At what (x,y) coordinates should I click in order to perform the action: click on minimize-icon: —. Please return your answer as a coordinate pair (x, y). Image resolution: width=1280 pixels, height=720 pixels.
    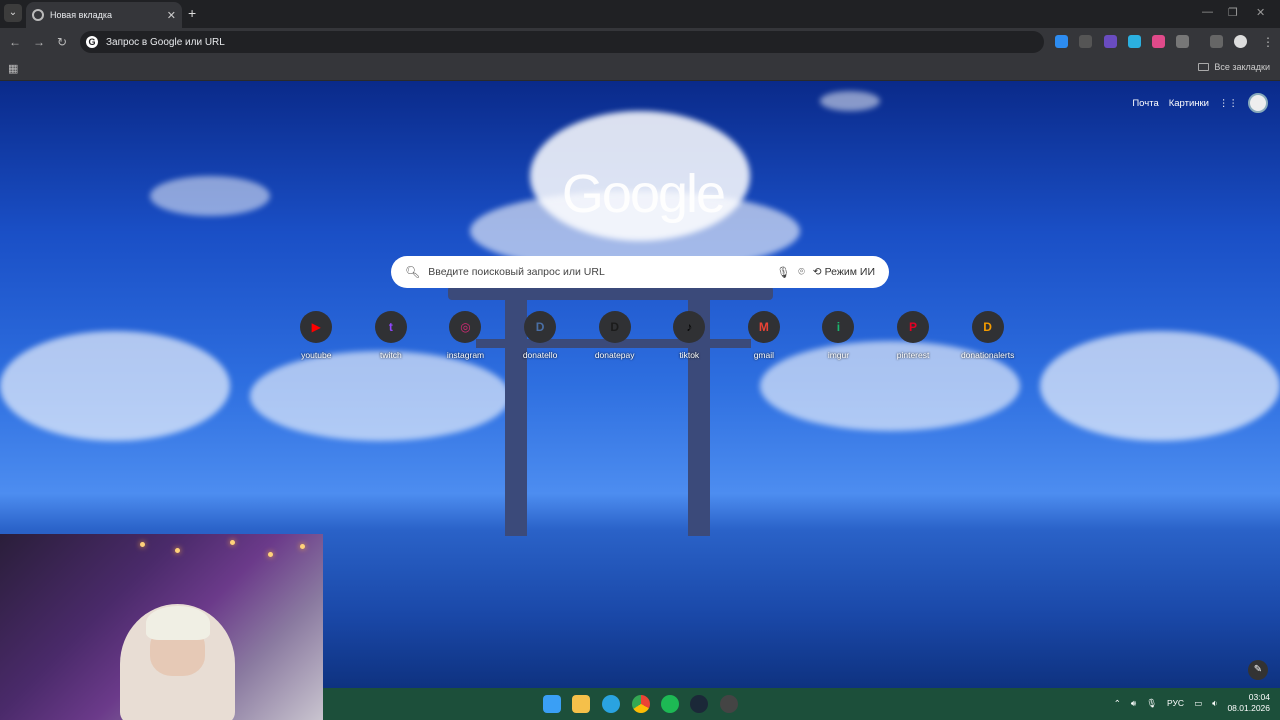
    Looking at the image, I should click on (1207, 12).